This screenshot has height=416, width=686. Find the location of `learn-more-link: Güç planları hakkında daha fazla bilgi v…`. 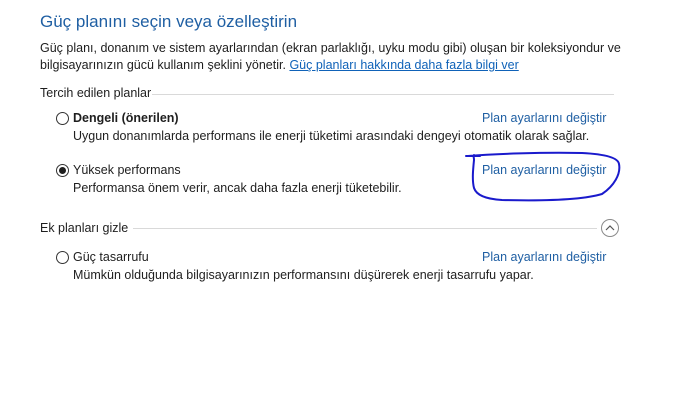

learn-more-link: Güç planları hakkında daha fazla bilgi v… is located at coordinates (403, 65).